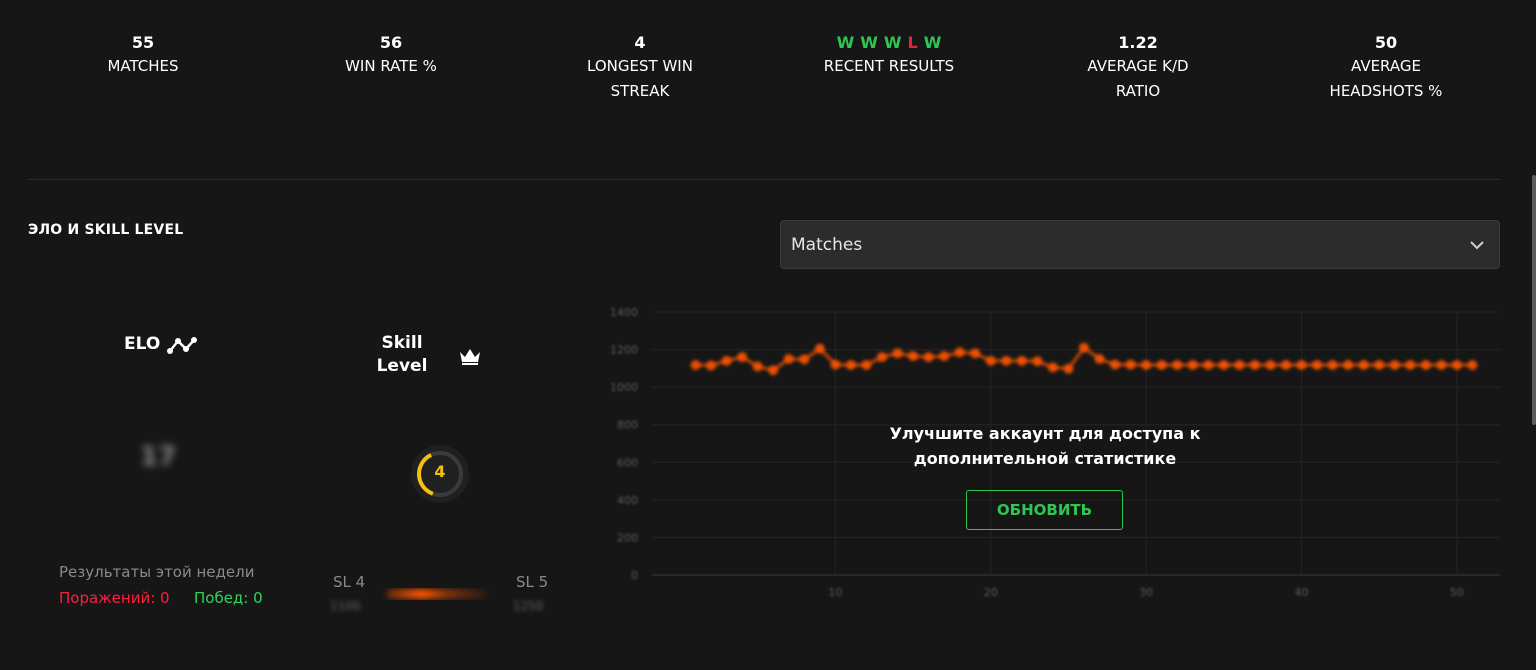 This screenshot has width=1536, height=670. I want to click on y-tick-label: 0, so click(634, 575).